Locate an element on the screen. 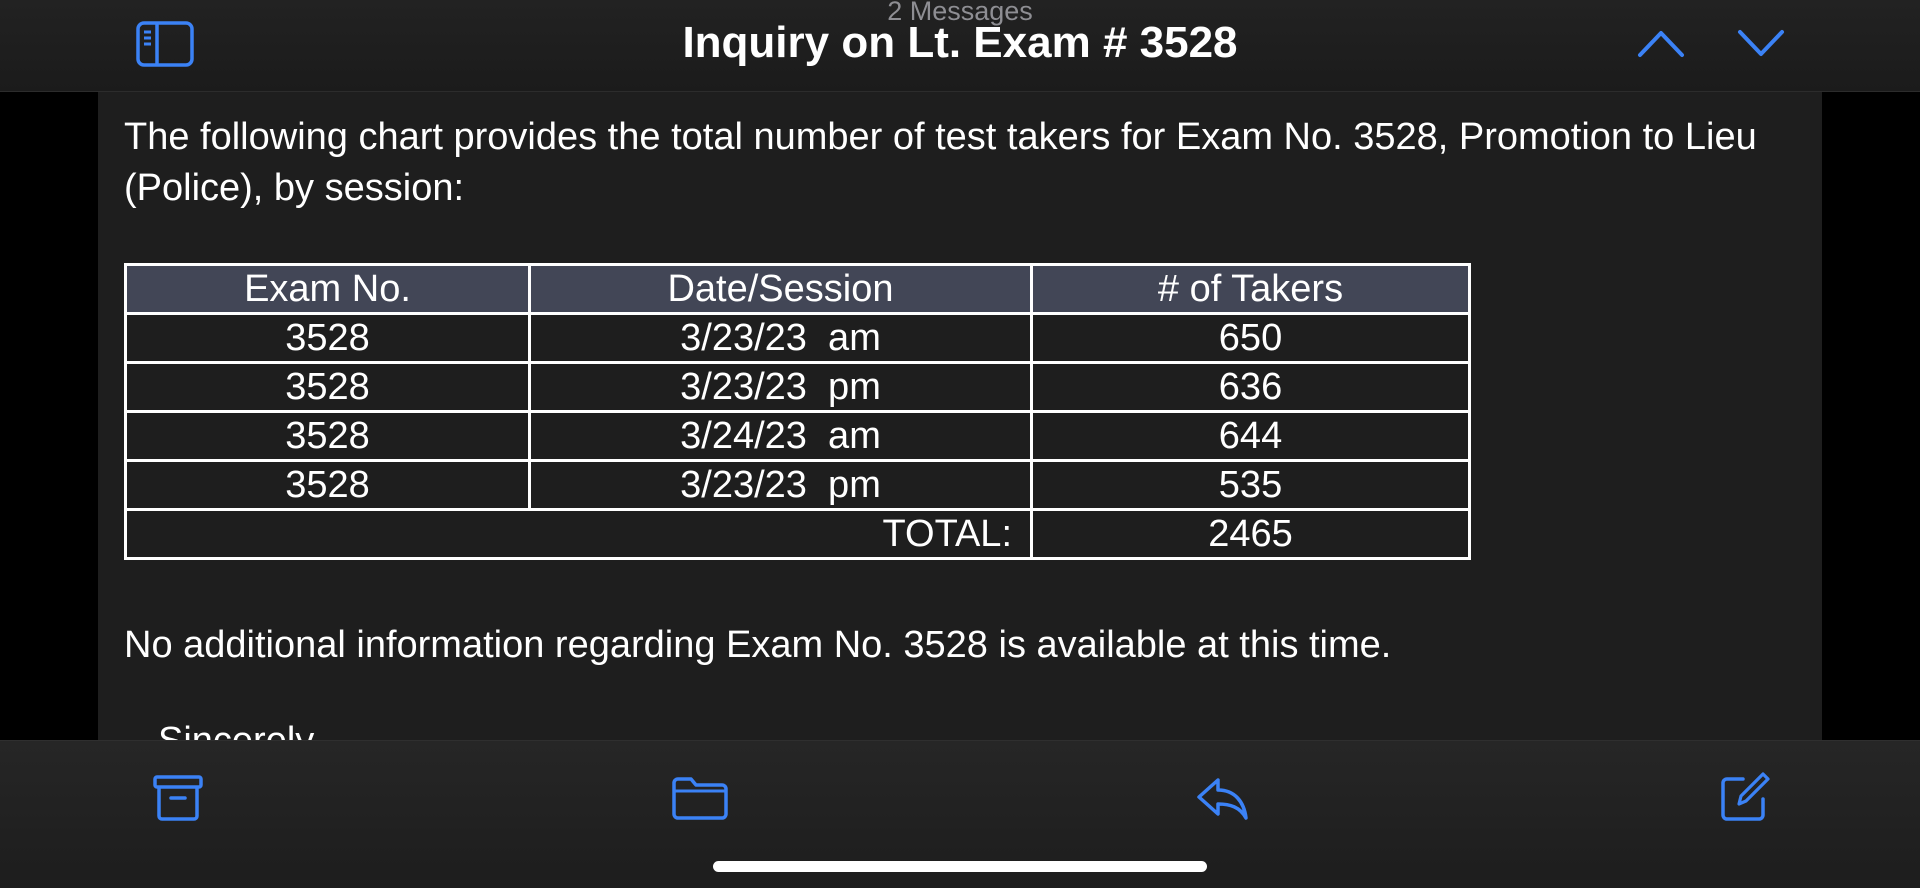 The image size is (1920, 888). chevron-down-icon is located at coordinates (1761, 43).